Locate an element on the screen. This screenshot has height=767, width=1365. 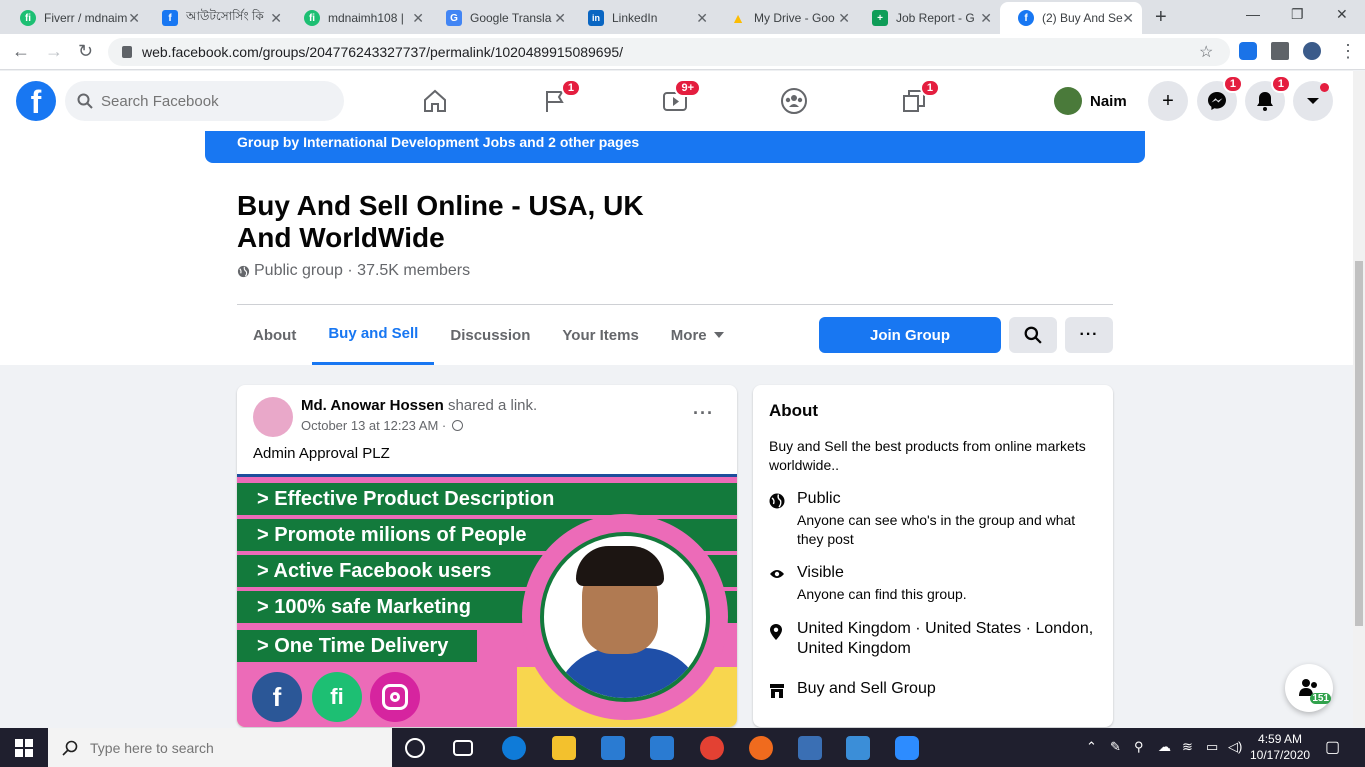
battery-icon: ▭ is located at coordinates (1212, 747).